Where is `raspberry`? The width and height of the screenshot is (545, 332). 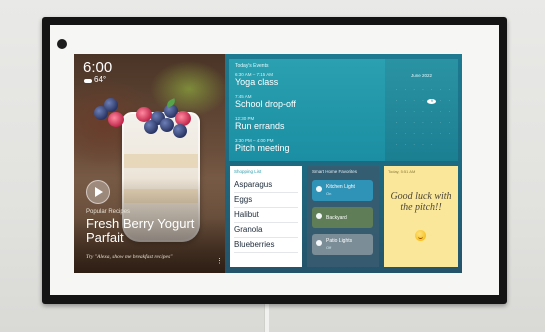
raspberry is located at coordinates (116, 119).